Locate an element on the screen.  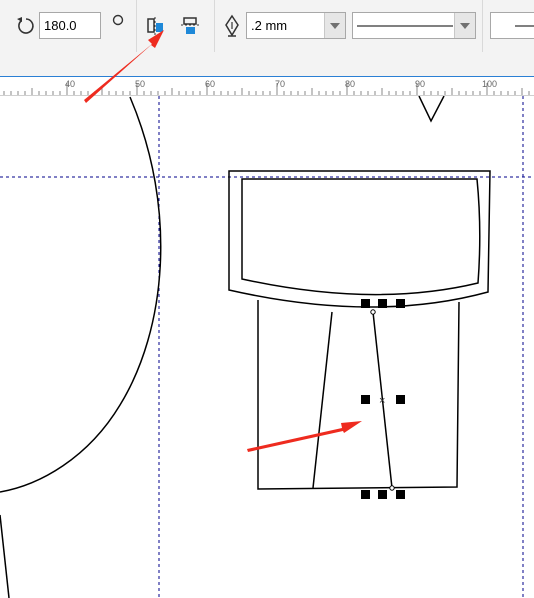
line-style-select is located at coordinates (414, 25).